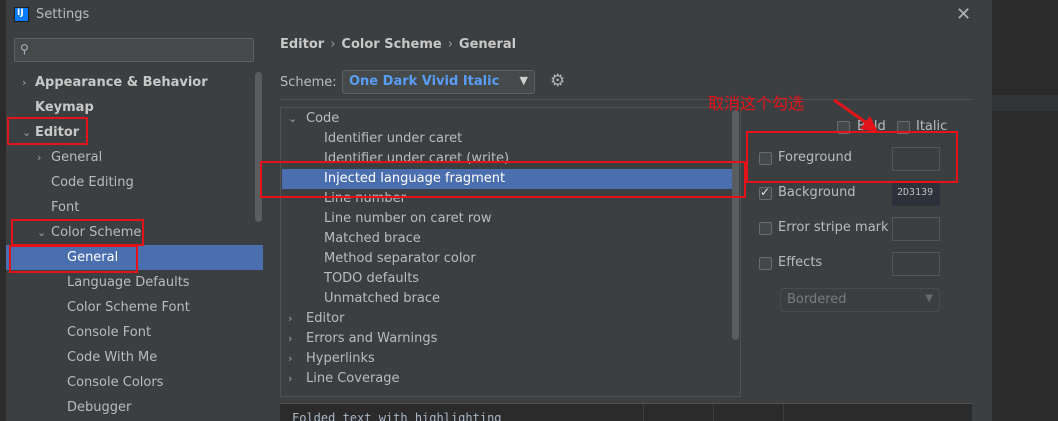 This screenshot has height=421, width=1058. Describe the element at coordinates (508, 119) in the screenshot. I see `list-item-code: ⌄ Code` at that location.